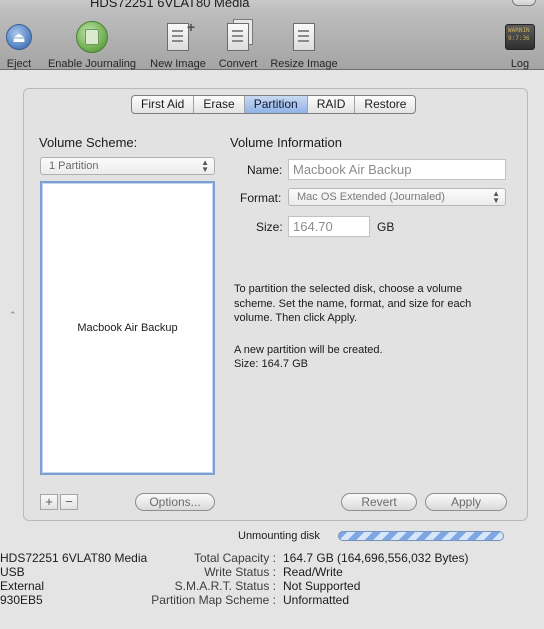 The width and height of the screenshot is (544, 629). I want to click on progress-fill, so click(421, 536).